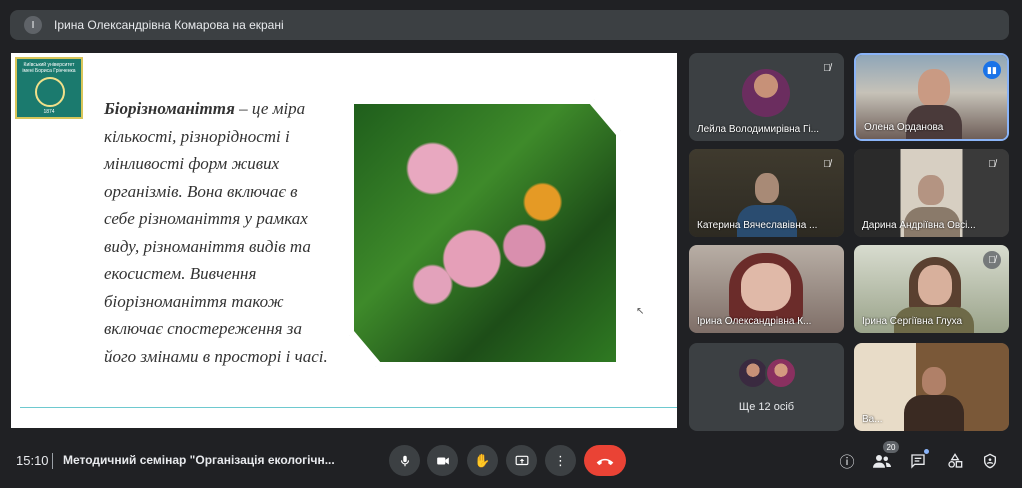 The width and height of the screenshot is (1022, 488). Describe the element at coordinates (32, 460) in the screenshot. I see `clock: 15:10` at that location.